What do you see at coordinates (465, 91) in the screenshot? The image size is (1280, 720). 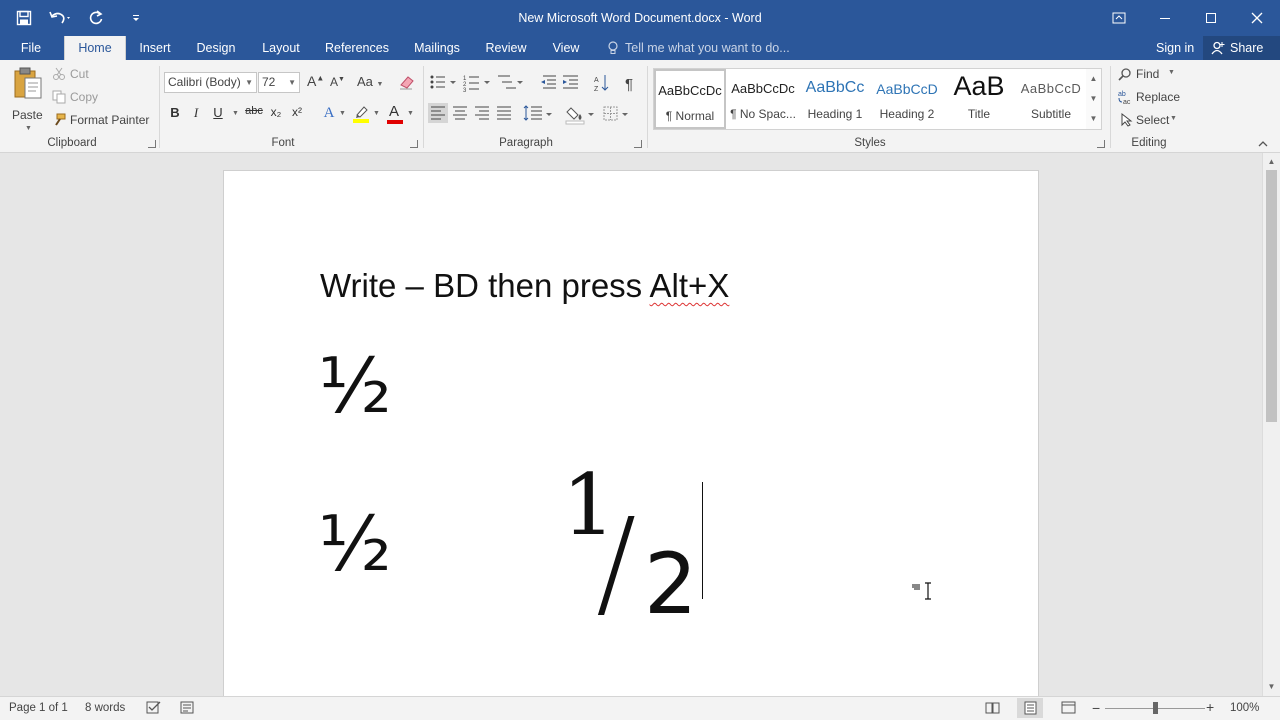 I see `svg-text: 3` at bounding box center [465, 91].